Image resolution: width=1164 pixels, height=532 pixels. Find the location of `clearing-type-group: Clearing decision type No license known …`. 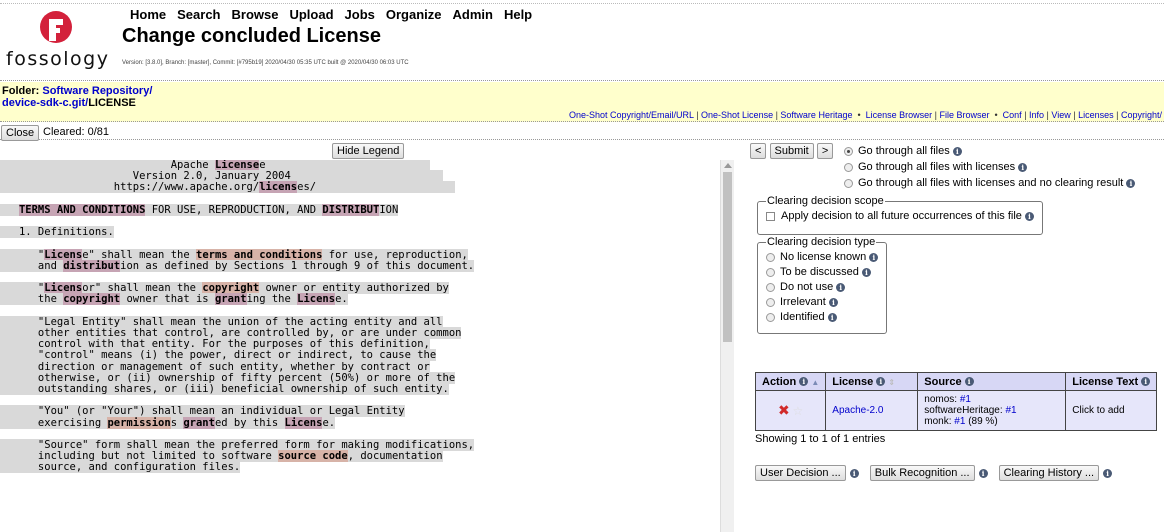

clearing-type-group: Clearing decision type No license known … is located at coordinates (822, 285).